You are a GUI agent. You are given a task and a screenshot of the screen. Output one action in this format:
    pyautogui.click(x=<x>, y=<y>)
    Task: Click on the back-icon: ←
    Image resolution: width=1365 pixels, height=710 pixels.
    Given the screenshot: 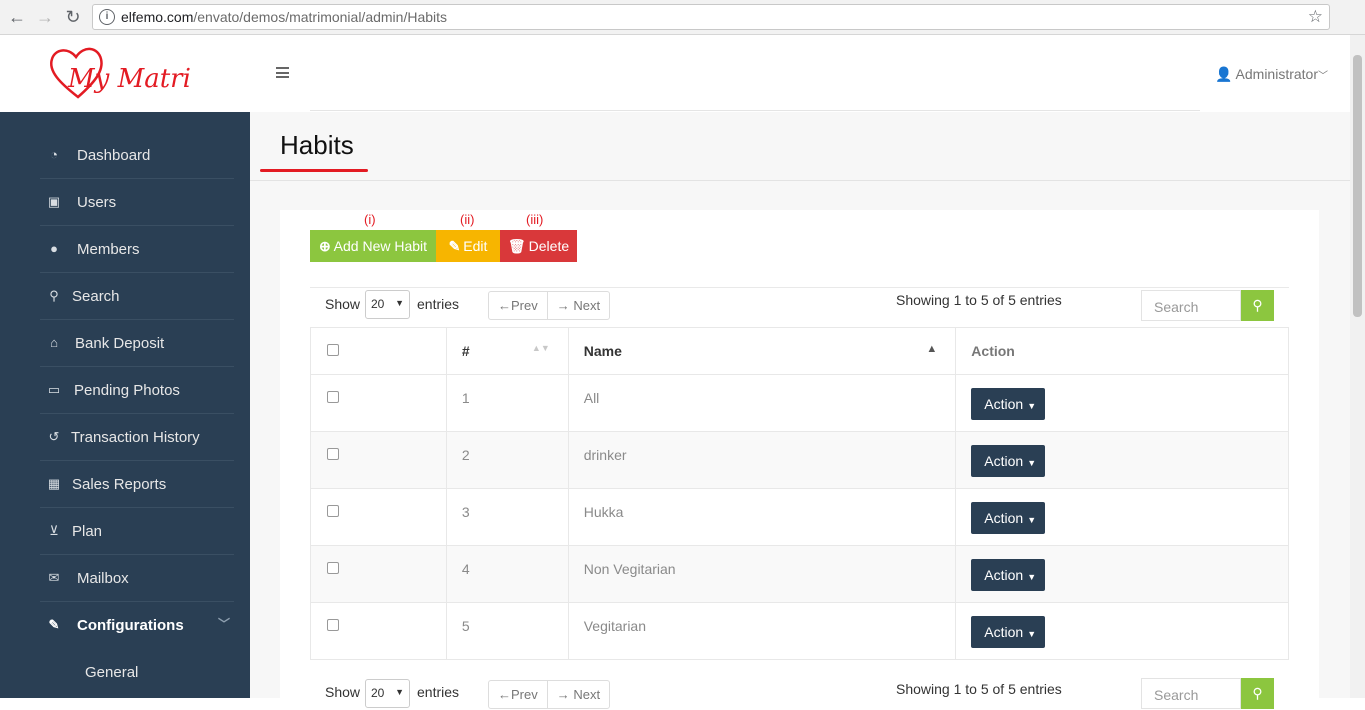 What is the action you would take?
    pyautogui.click(x=17, y=17)
    